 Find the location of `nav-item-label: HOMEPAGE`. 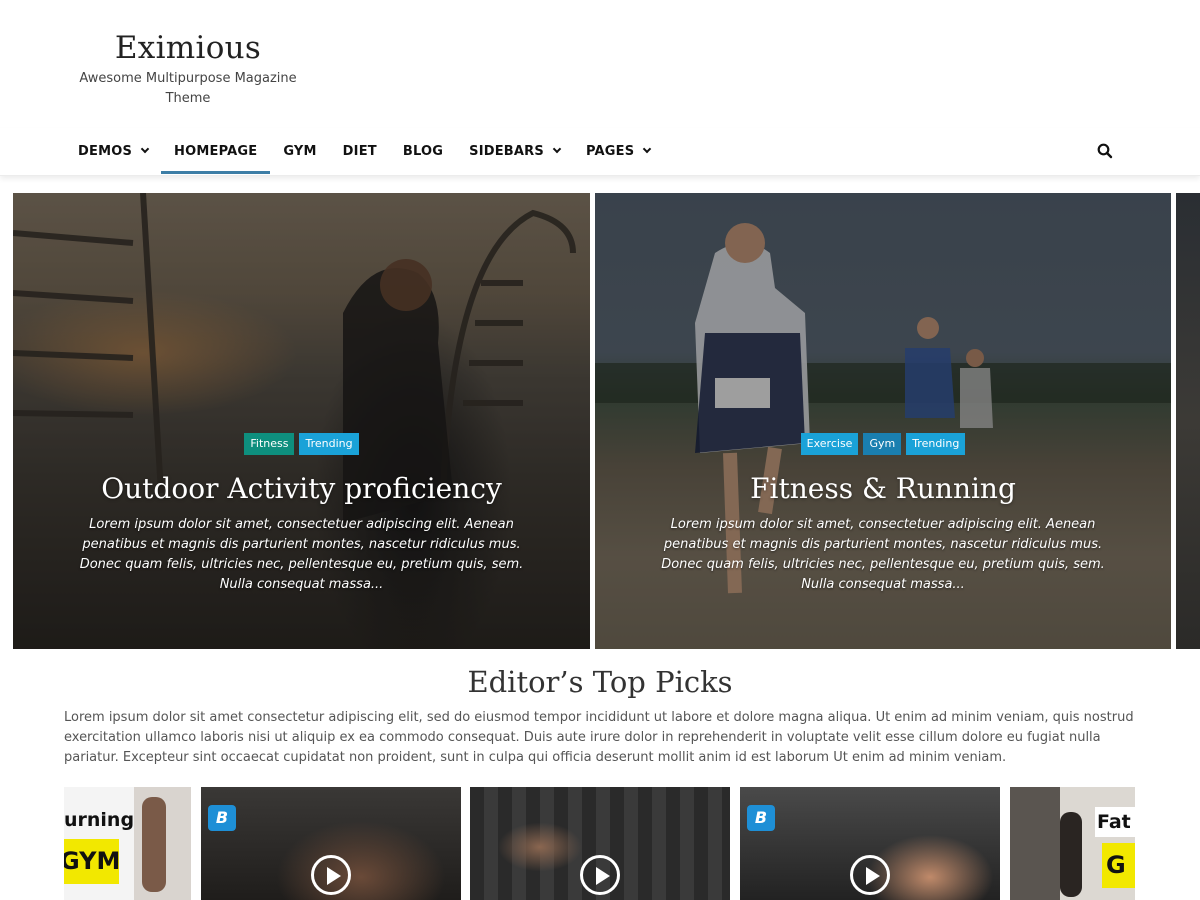

nav-item-label: HOMEPAGE is located at coordinates (216, 151).